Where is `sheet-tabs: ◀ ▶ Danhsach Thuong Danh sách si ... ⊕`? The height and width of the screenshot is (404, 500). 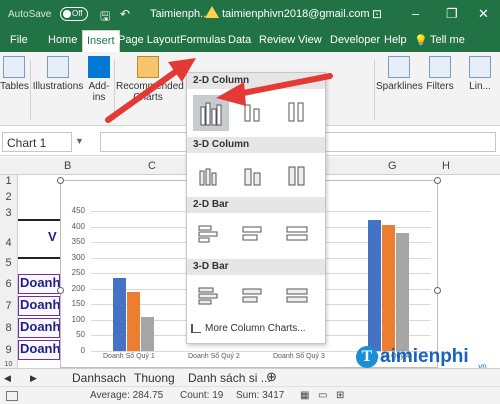 sheet-tabs: ◀ ▶ Danhsach Thuong Danh sách si ... ⊕ is located at coordinates (250, 377).